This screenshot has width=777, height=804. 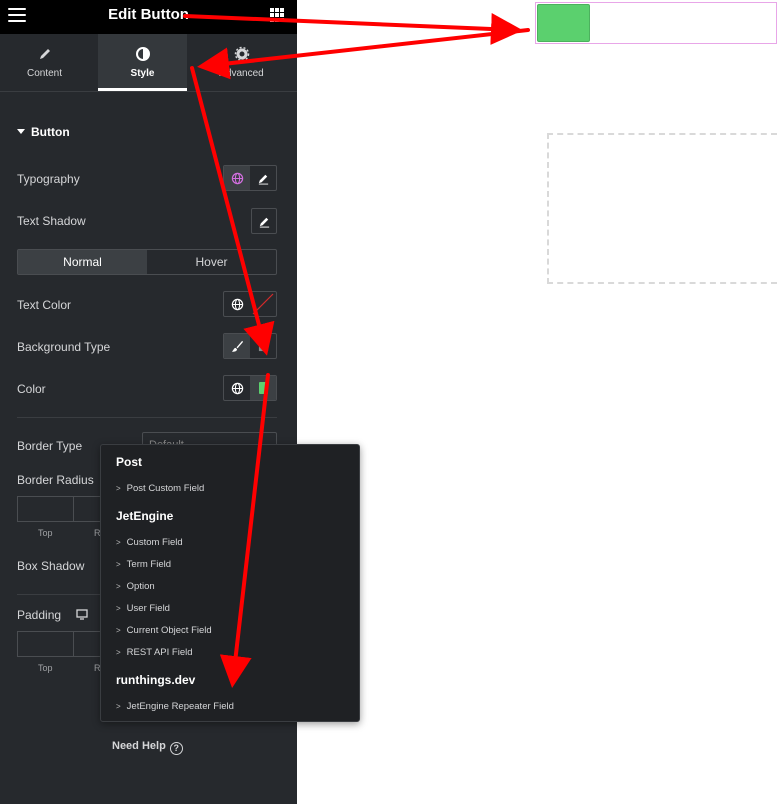 What do you see at coordinates (241, 73) in the screenshot?
I see `tab-label: Advanced` at bounding box center [241, 73].